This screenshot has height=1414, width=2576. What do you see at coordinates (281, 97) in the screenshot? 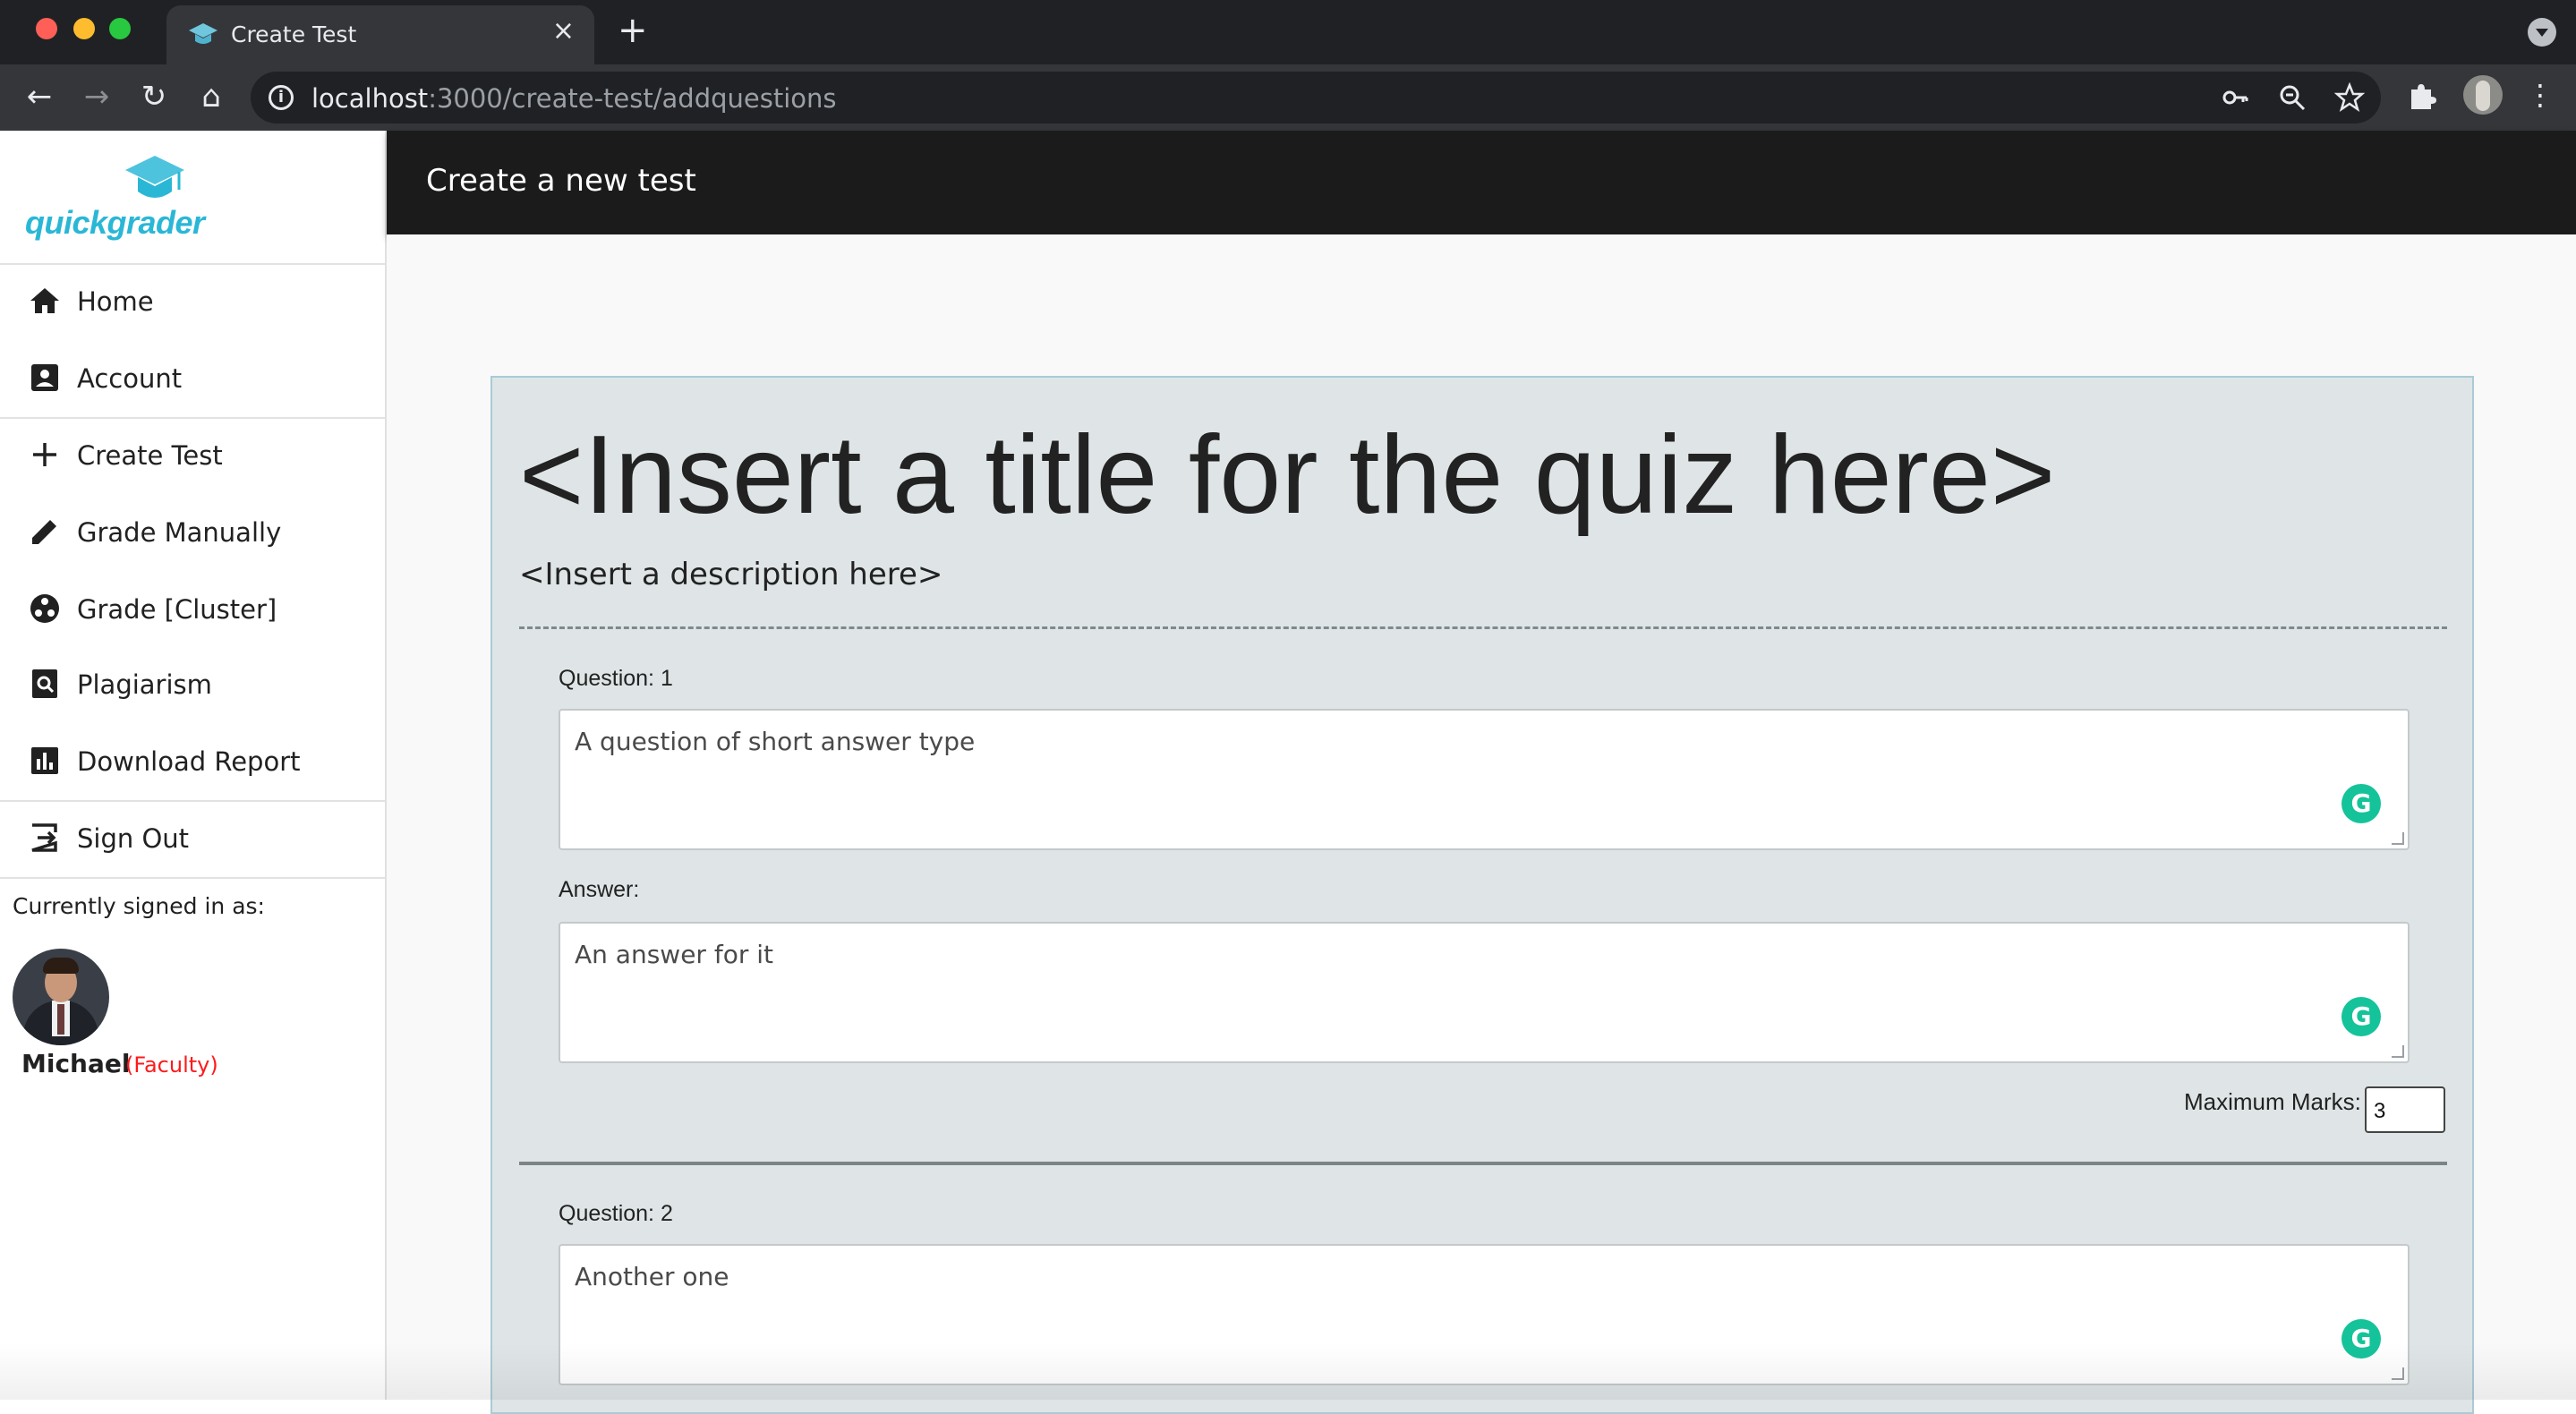
I see `site-info-icon: i` at bounding box center [281, 97].